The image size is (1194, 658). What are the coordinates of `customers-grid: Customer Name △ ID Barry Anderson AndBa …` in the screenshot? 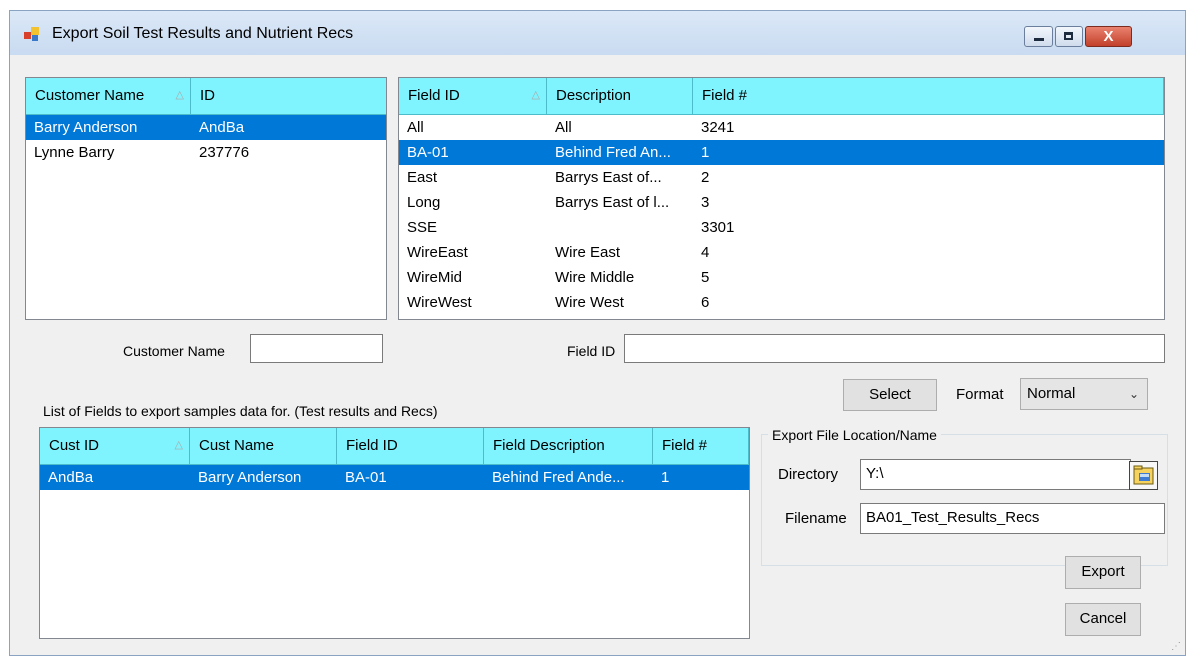 It's located at (206, 198).